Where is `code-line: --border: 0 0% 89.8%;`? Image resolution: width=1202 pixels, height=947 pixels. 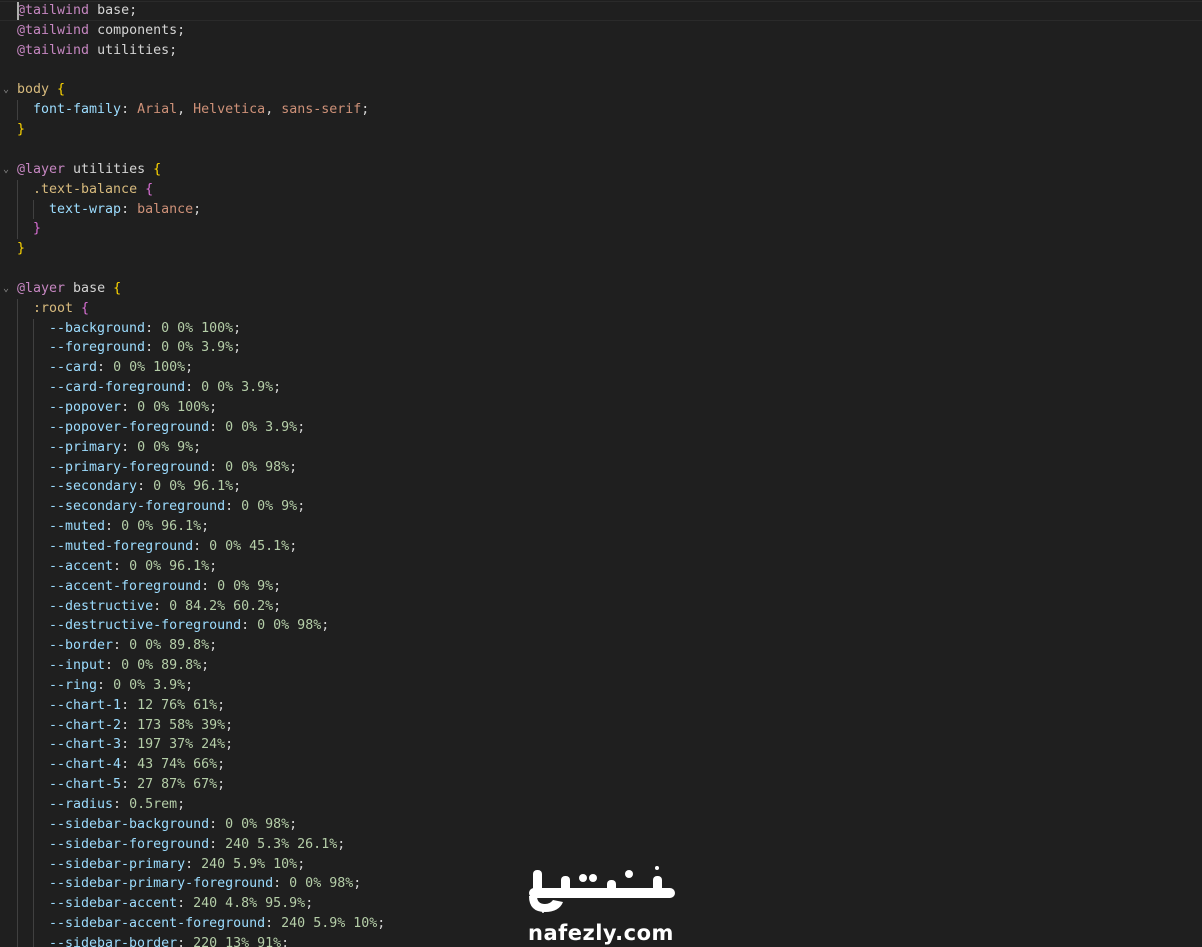
code-line: --border: 0 0% 89.8%; is located at coordinates (133, 646).